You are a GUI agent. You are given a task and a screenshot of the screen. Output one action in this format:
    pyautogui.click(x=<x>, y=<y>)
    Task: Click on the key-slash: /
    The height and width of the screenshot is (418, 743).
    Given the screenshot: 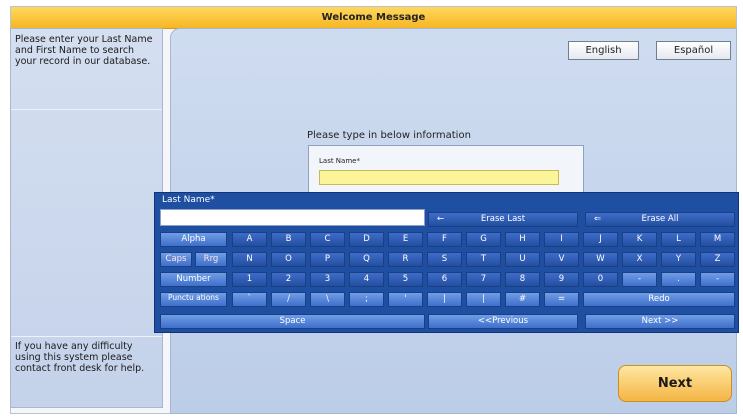 What is the action you would take?
    pyautogui.click(x=288, y=299)
    